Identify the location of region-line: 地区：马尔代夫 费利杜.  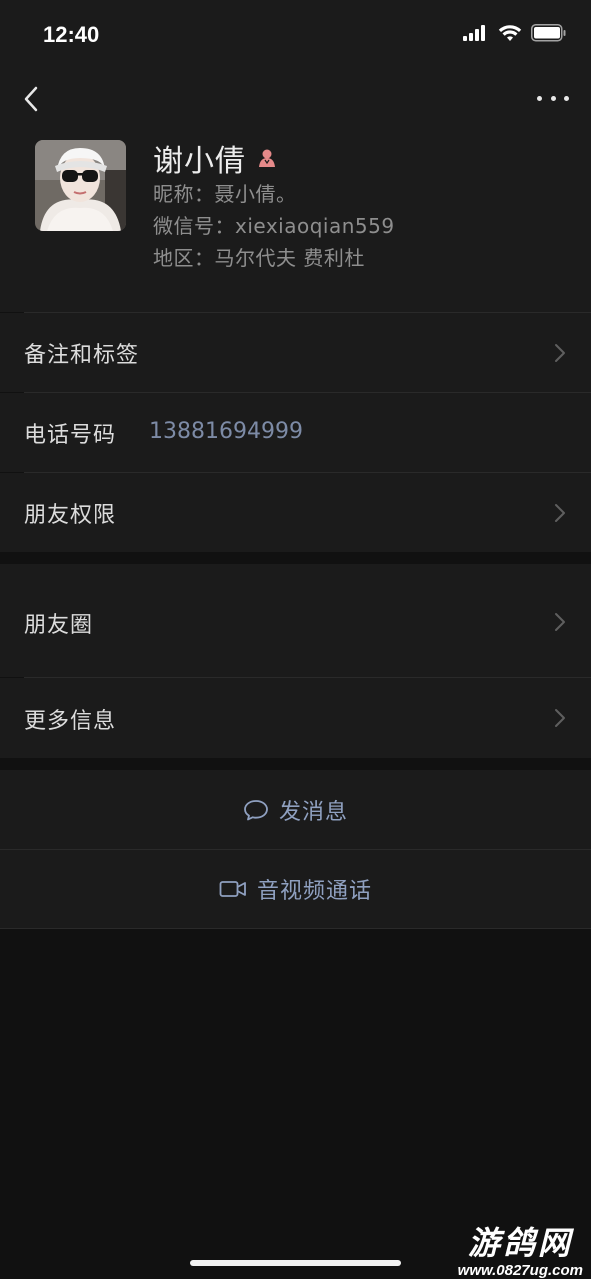
(259, 256).